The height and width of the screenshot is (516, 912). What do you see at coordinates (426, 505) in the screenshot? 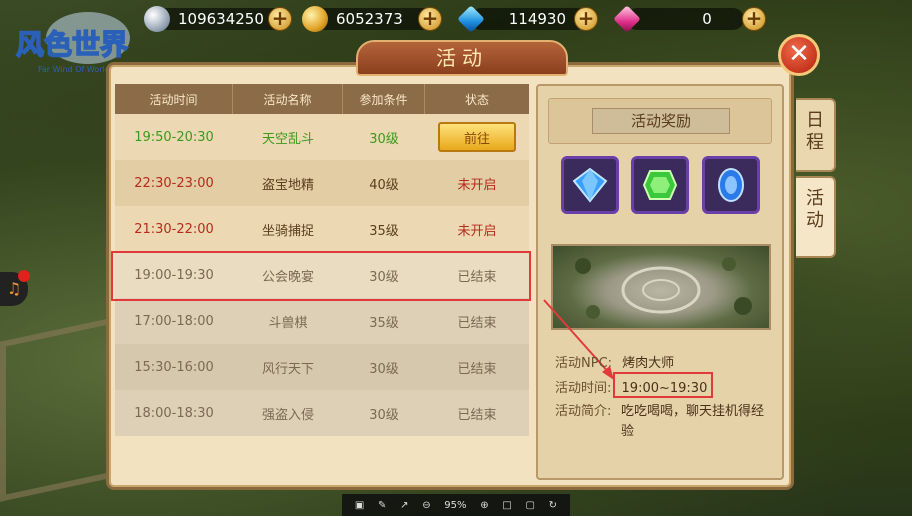
I see `zoom-out-icon: ⊖` at bounding box center [426, 505].